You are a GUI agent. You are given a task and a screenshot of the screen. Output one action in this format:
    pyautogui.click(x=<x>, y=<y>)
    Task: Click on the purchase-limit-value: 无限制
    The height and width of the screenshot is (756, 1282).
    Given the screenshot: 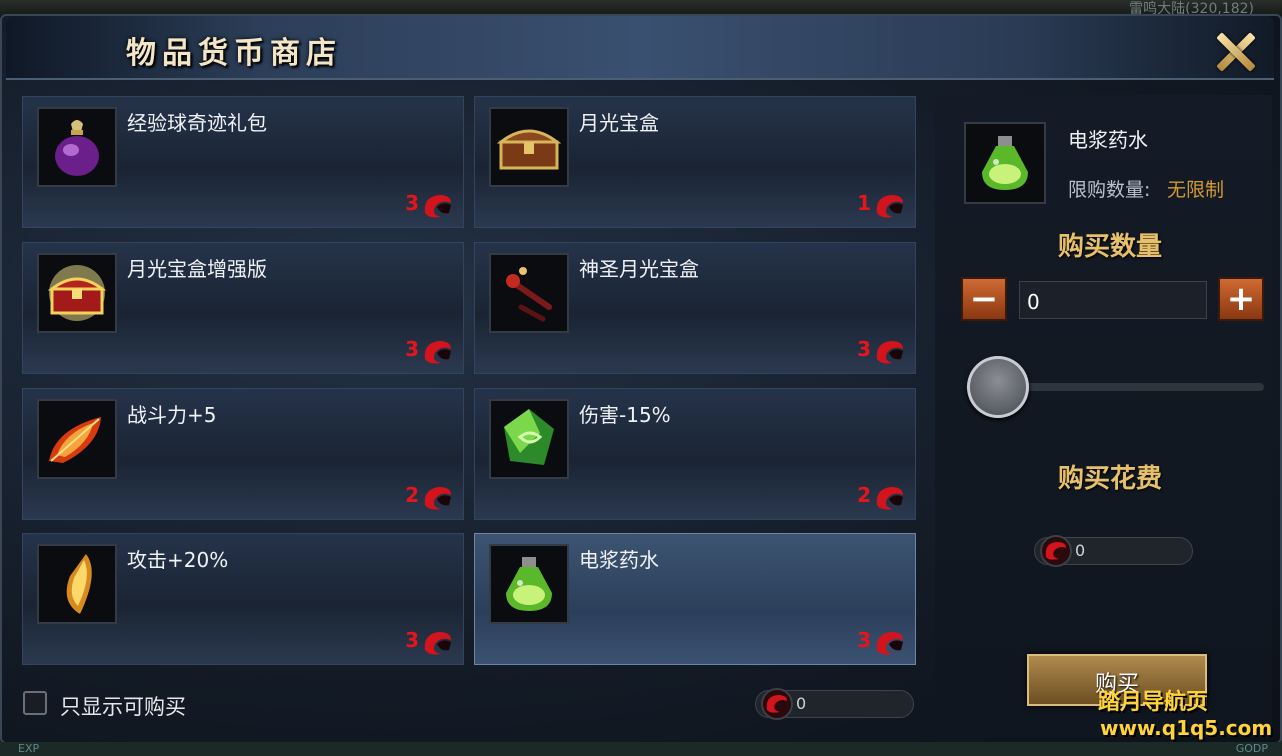 What is the action you would take?
    pyautogui.click(x=1196, y=190)
    